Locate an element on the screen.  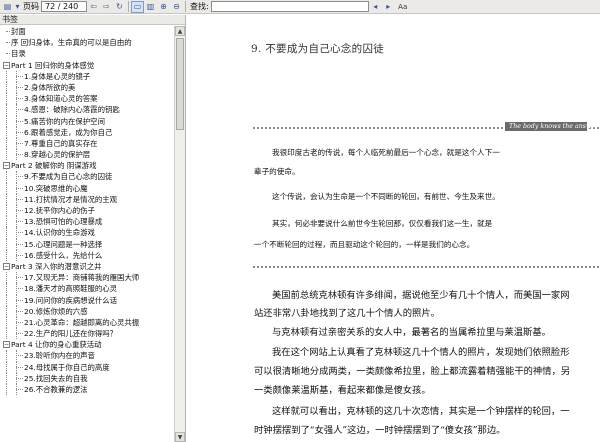
bookmark-label: Part 4 让你的身心重获活动 is located at coordinates (56, 345).